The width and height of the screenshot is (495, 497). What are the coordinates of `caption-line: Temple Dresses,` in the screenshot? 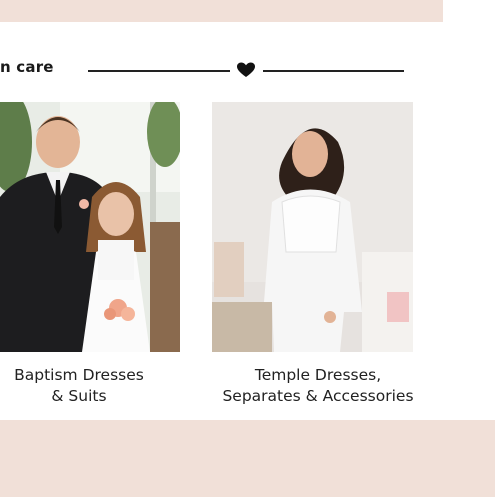 It's located at (318, 375).